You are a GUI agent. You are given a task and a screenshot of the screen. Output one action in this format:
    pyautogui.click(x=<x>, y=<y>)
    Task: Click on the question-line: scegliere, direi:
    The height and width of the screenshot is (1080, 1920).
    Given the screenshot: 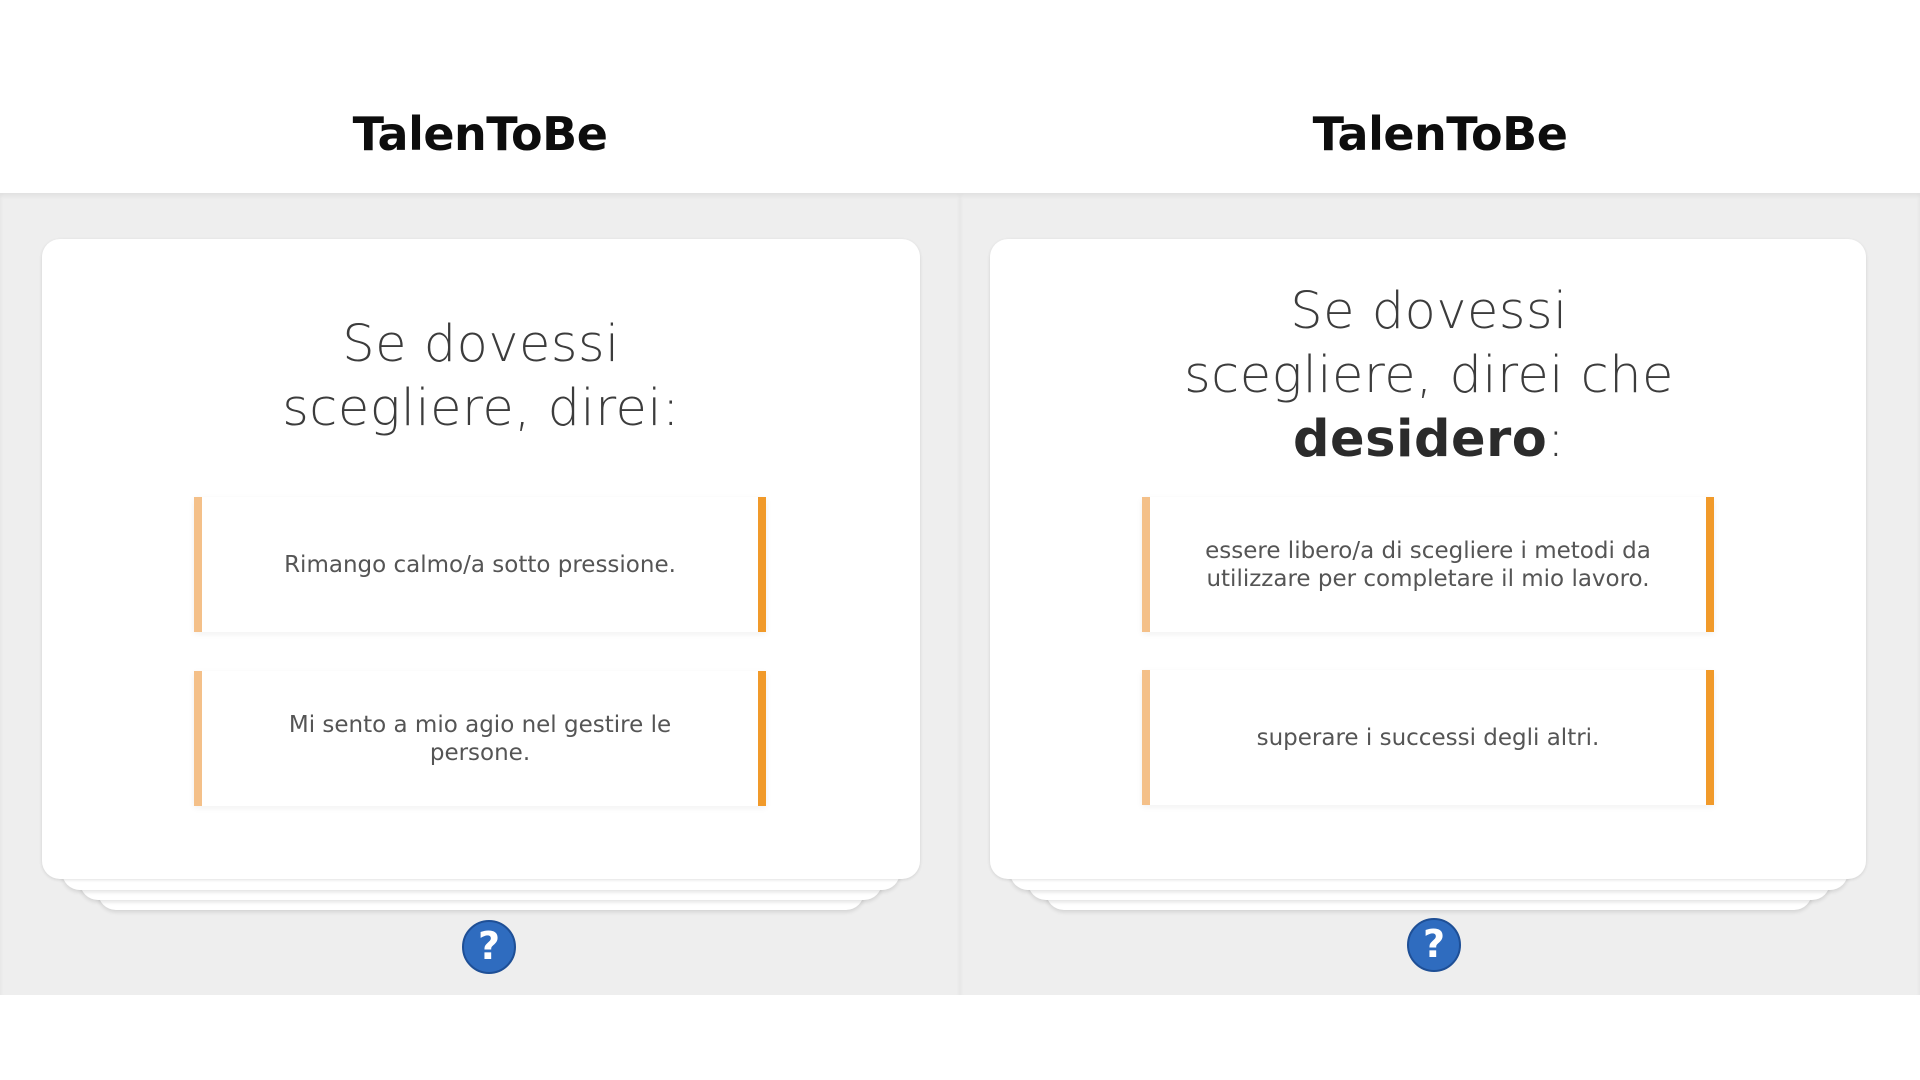 What is the action you would take?
    pyautogui.click(x=481, y=408)
    